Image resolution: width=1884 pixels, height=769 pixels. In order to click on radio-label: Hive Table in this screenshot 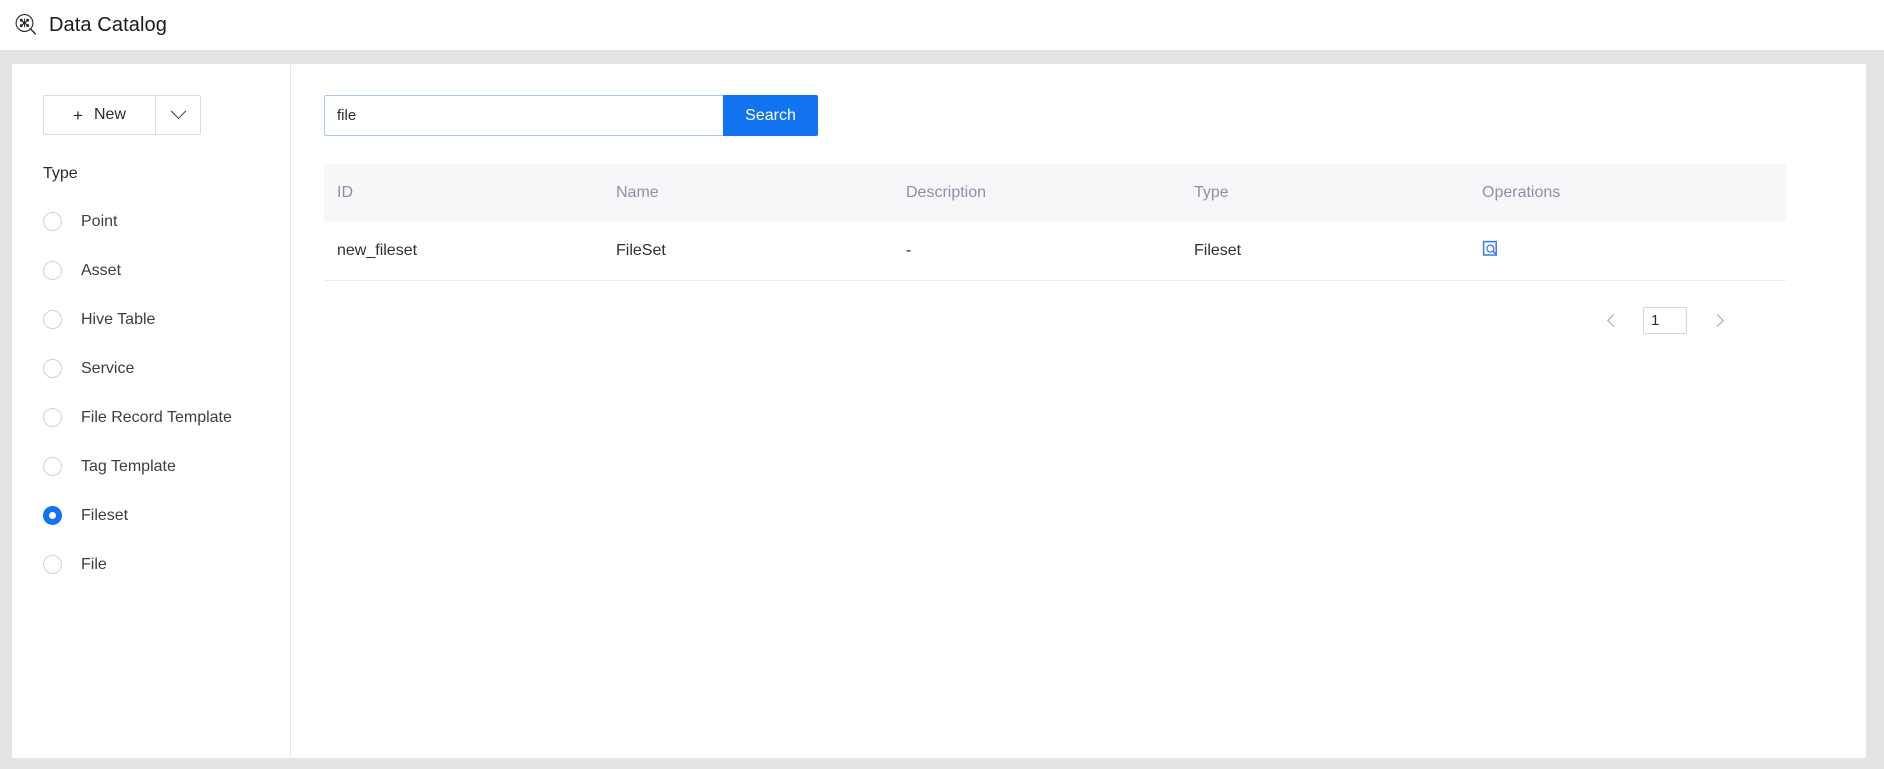, I will do `click(118, 319)`.